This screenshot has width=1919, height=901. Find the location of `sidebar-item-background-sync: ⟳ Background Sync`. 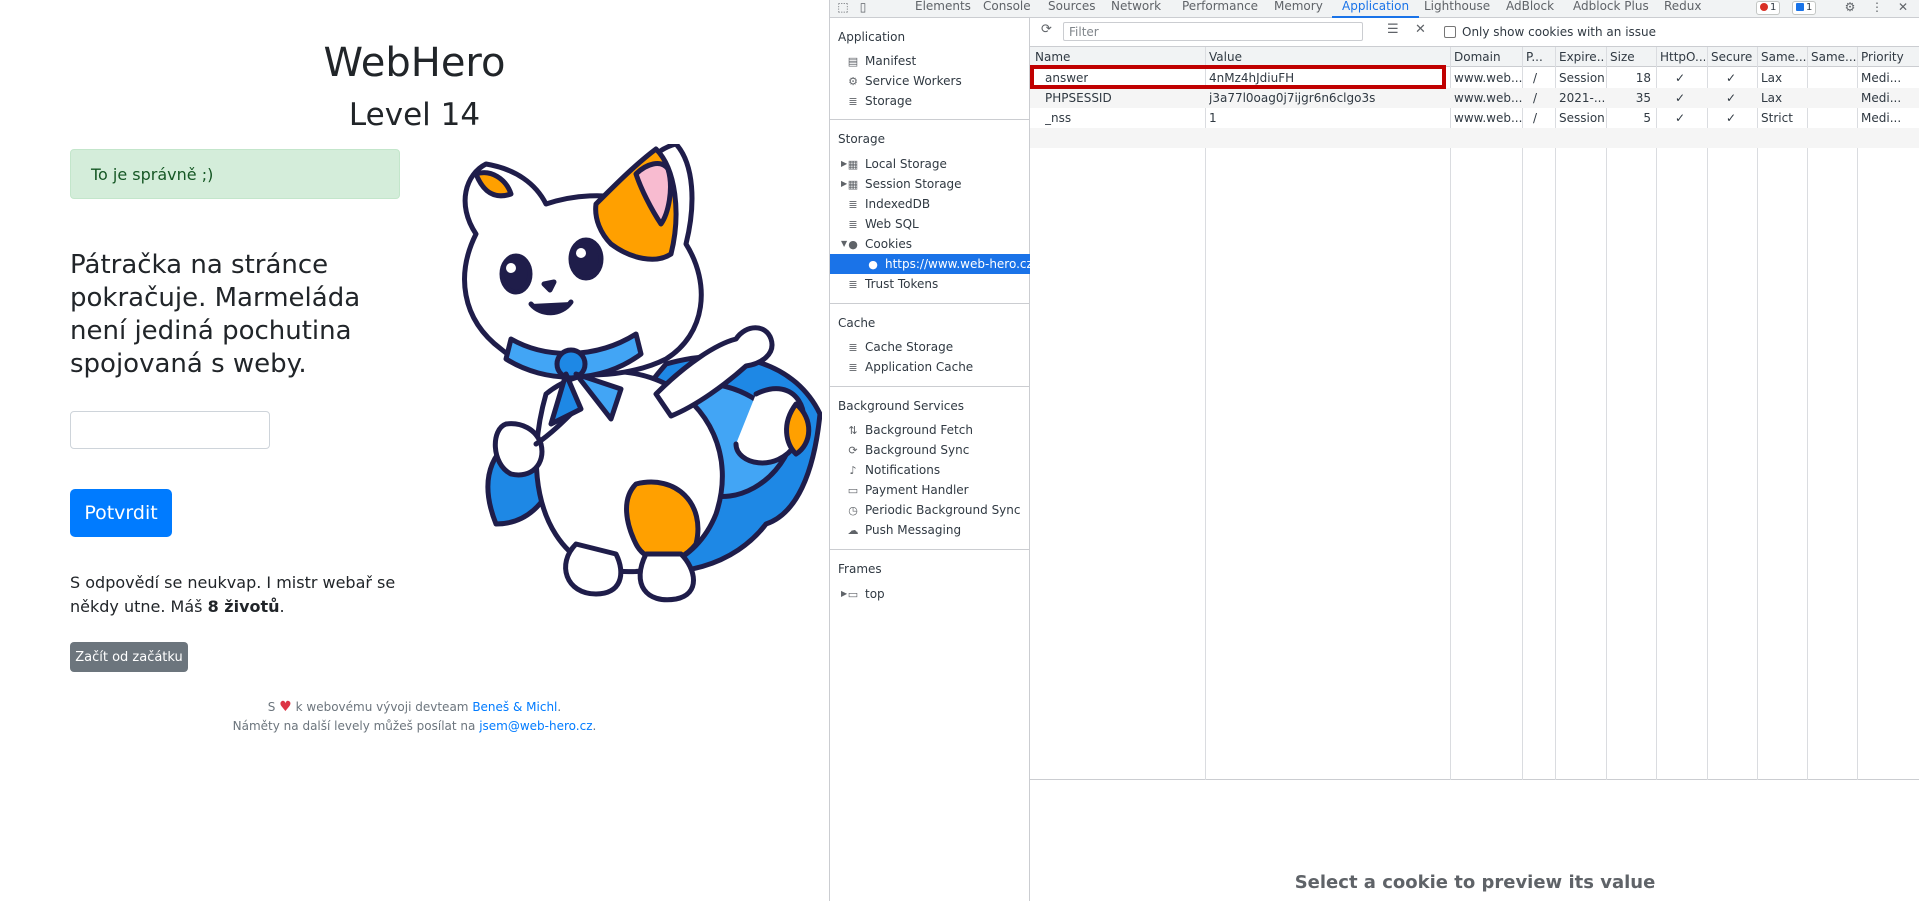

sidebar-item-background-sync: ⟳ Background Sync is located at coordinates (938, 450).